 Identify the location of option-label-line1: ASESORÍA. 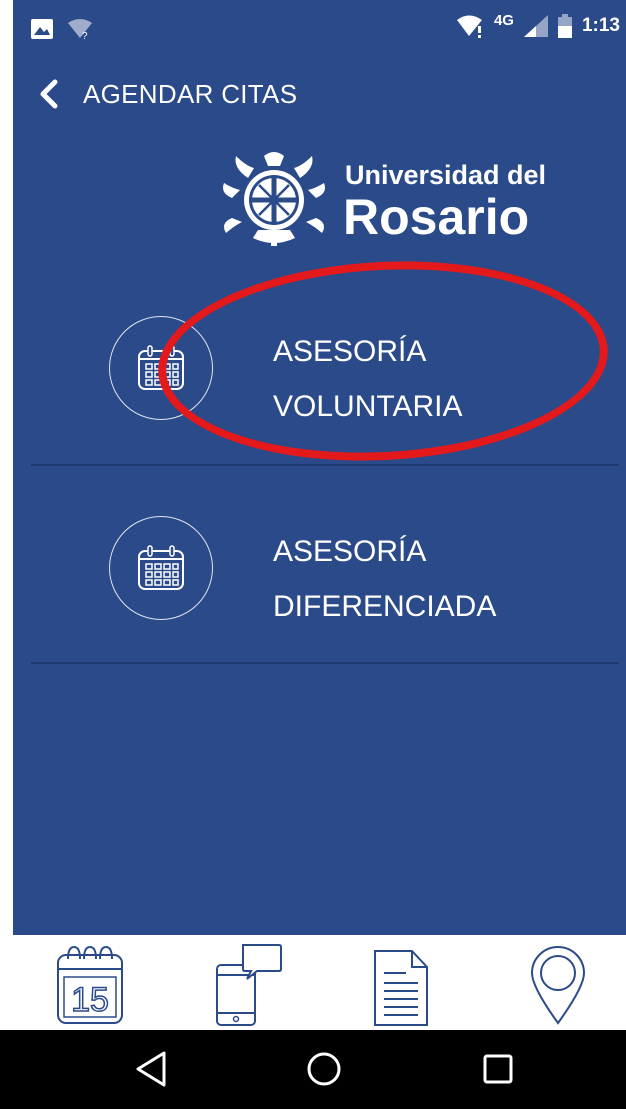
(350, 551).